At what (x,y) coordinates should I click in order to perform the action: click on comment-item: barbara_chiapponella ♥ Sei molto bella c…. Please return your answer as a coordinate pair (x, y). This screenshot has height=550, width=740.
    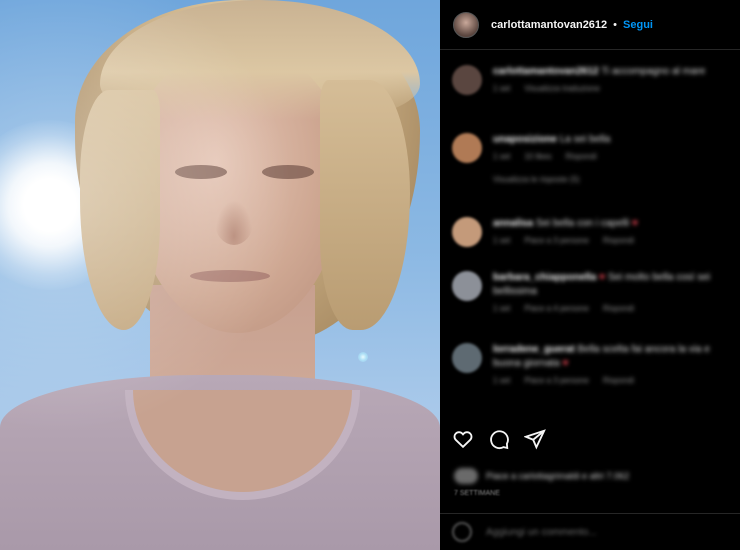
    Looking at the image, I should click on (595, 292).